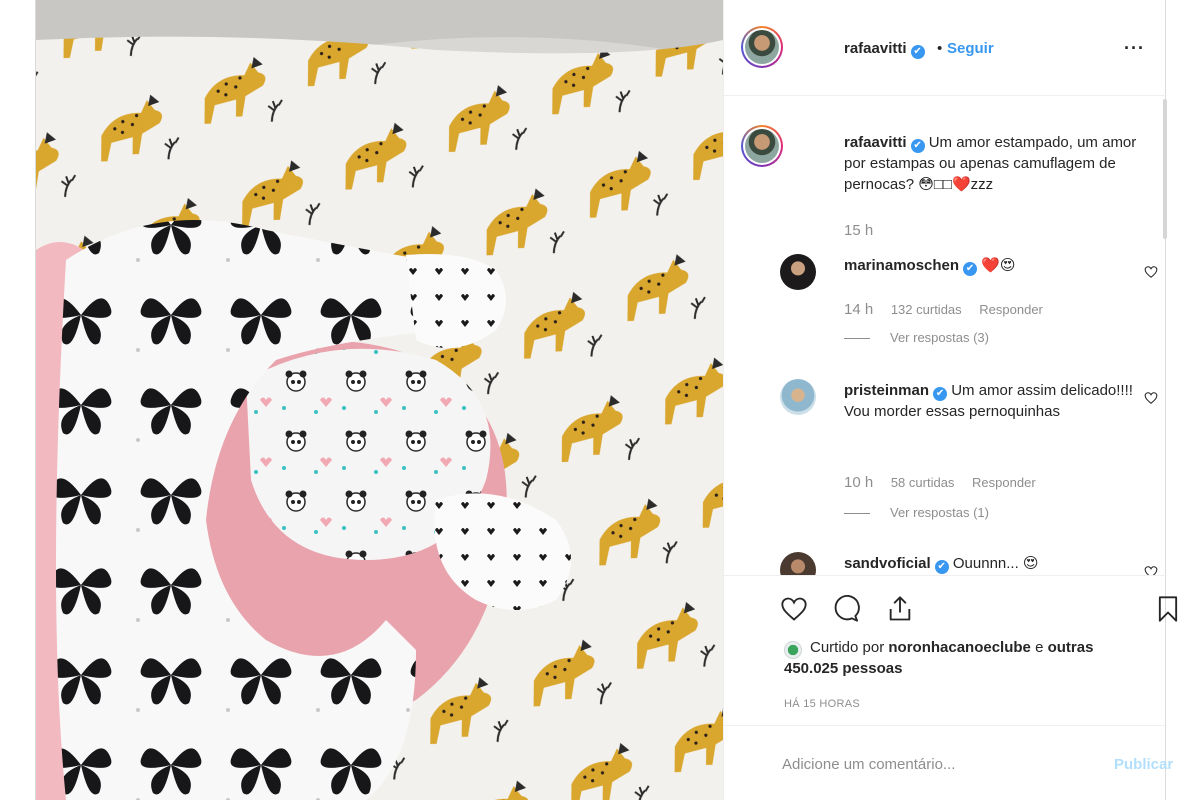  I want to click on publish-button: Publicar, so click(1143, 764).